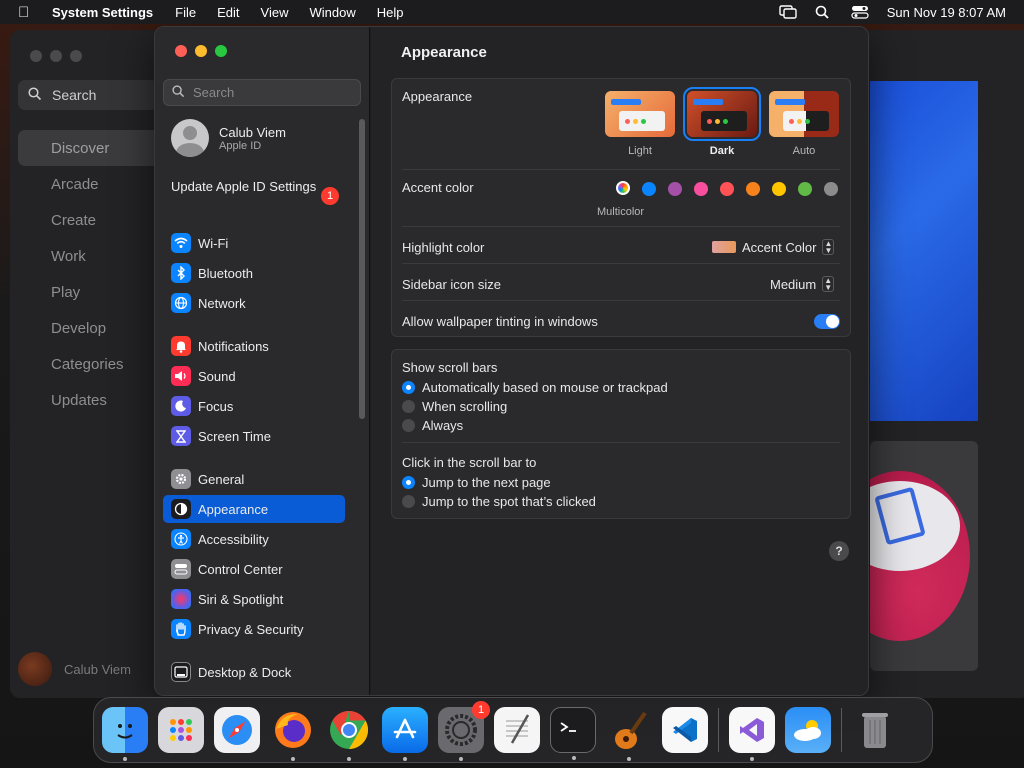  Describe the element at coordinates (181, 51) in the screenshot. I see `close-button` at that location.